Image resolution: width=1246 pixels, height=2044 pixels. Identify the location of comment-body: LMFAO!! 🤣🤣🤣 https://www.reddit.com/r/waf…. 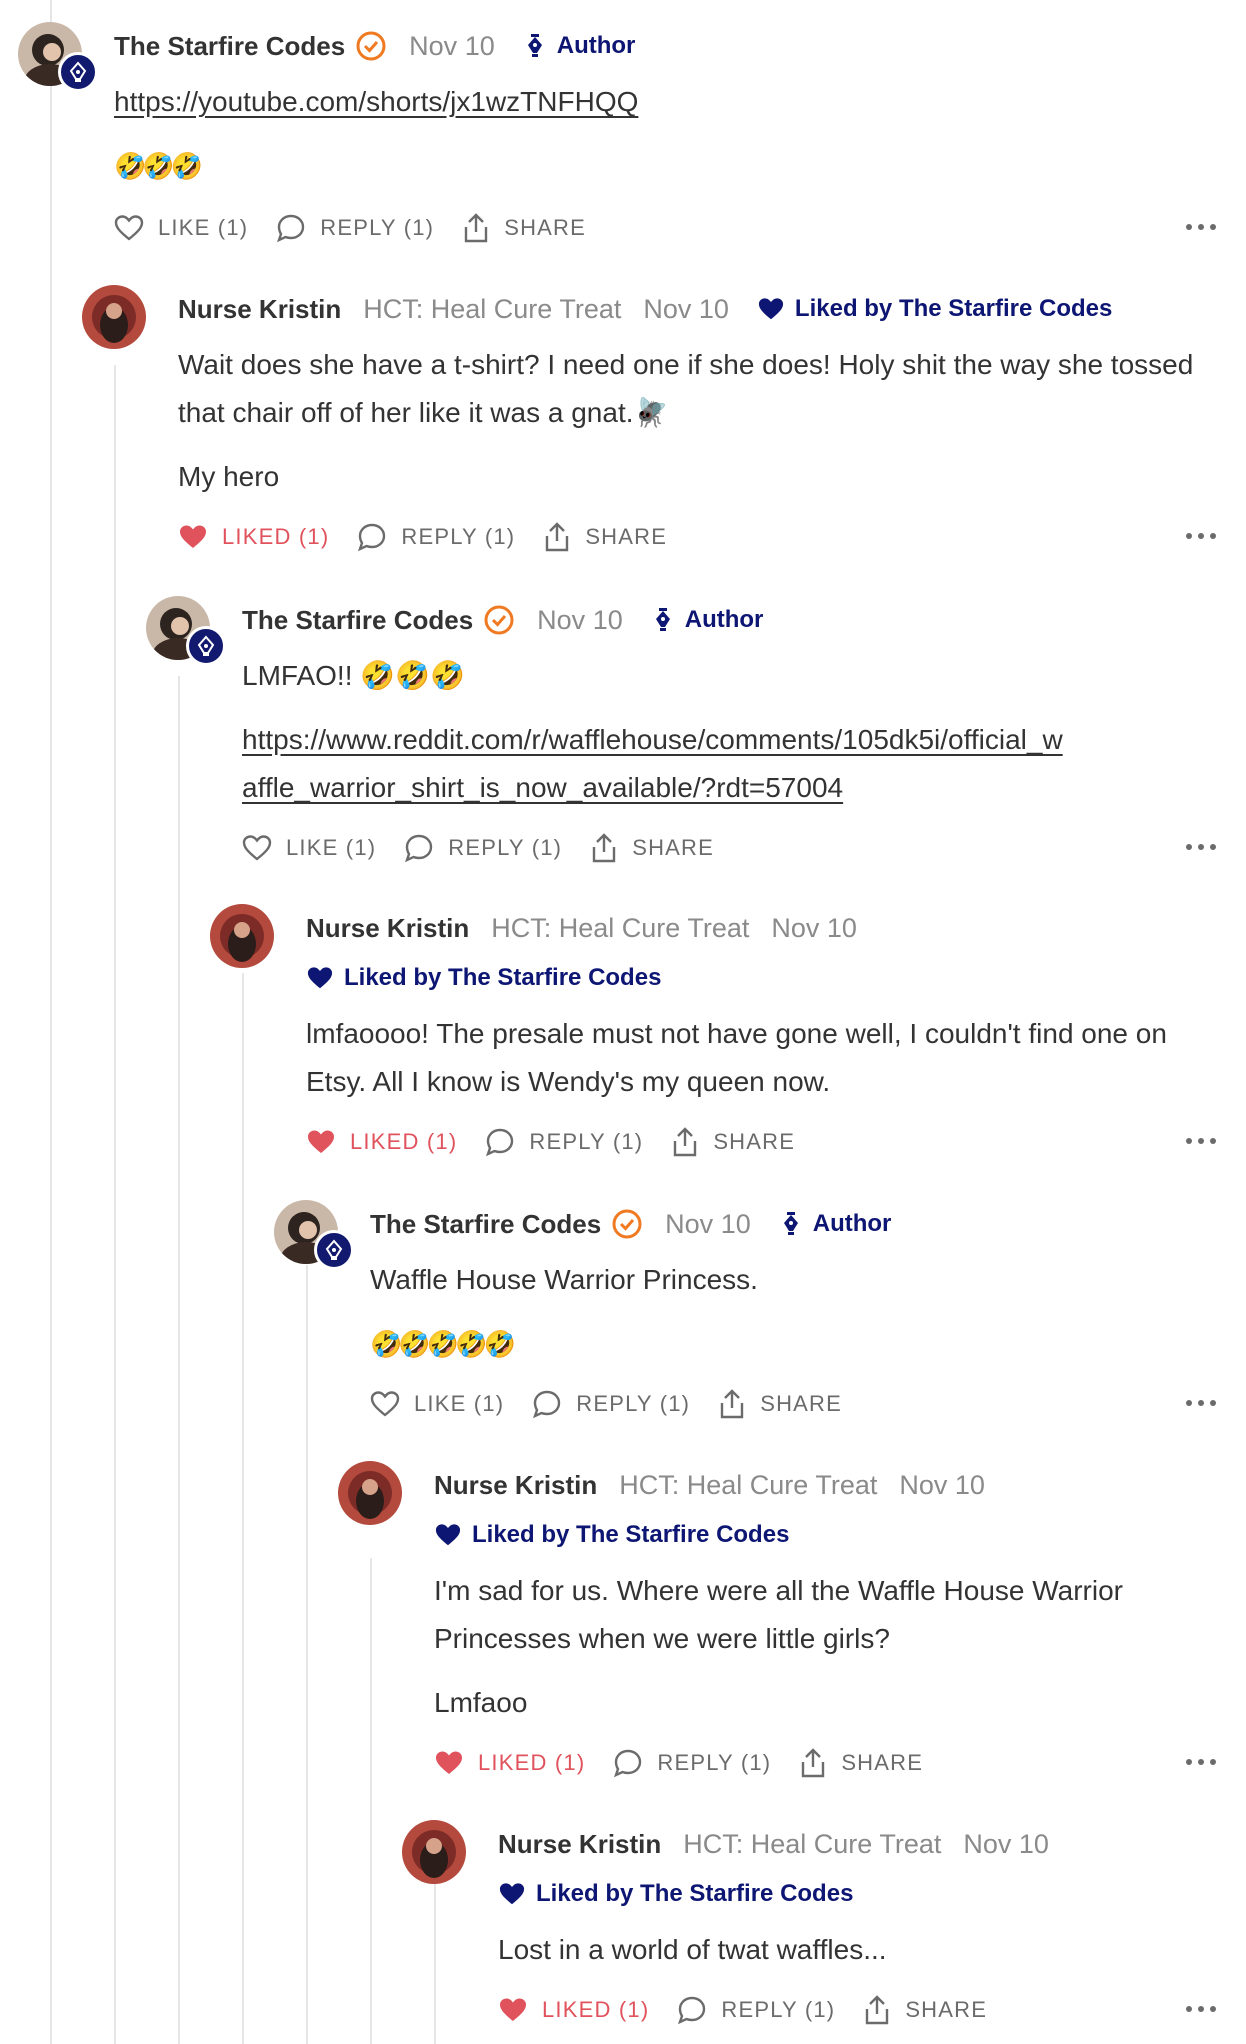
(729, 740).